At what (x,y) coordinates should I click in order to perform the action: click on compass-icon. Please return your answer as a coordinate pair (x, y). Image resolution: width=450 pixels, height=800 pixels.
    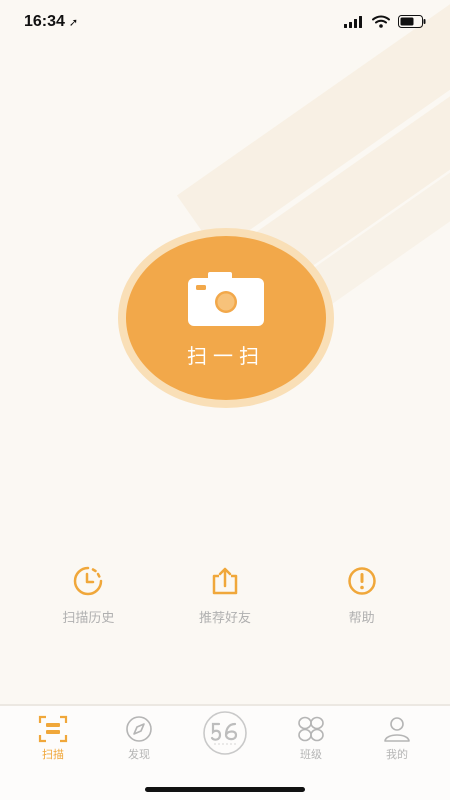
    Looking at the image, I should click on (139, 729).